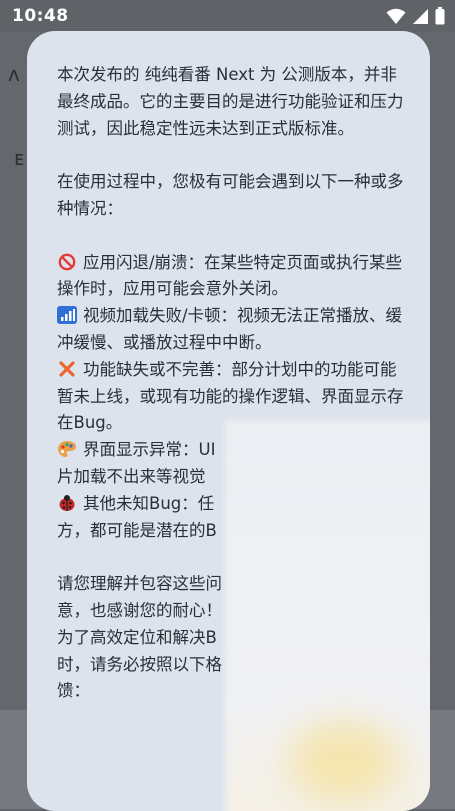  I want to click on prohibited-icon, so click(67, 262).